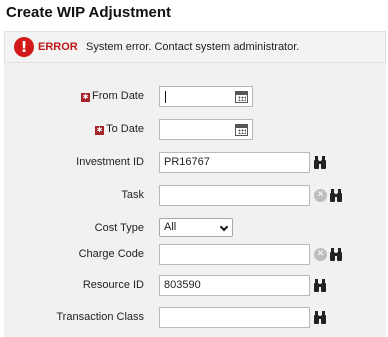 The width and height of the screenshot is (388, 337). I want to click on cost-type-select: All, so click(196, 227).